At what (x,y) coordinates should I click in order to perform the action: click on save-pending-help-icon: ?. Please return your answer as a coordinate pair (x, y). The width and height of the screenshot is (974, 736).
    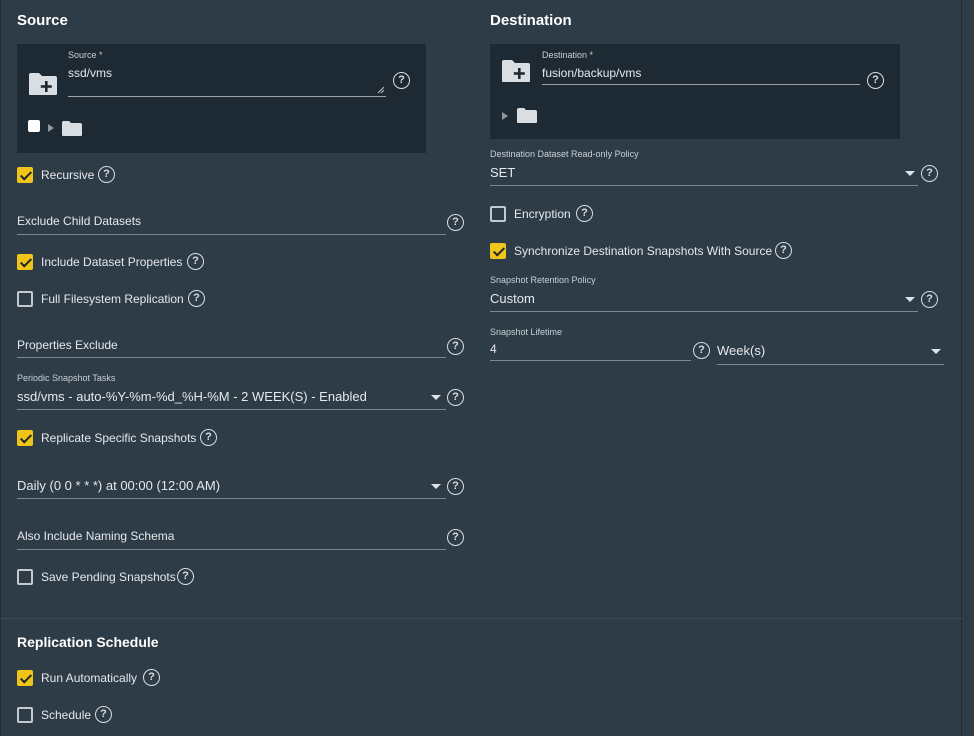
    Looking at the image, I should click on (185, 576).